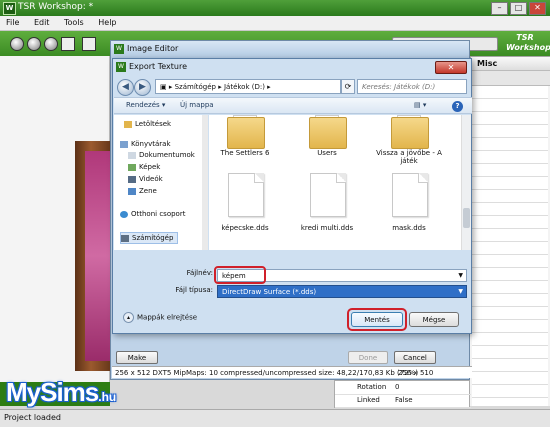 This screenshot has width=550, height=427. What do you see at coordinates (377, 319) in the screenshot?
I see `save-highlight` at bounding box center [377, 319].